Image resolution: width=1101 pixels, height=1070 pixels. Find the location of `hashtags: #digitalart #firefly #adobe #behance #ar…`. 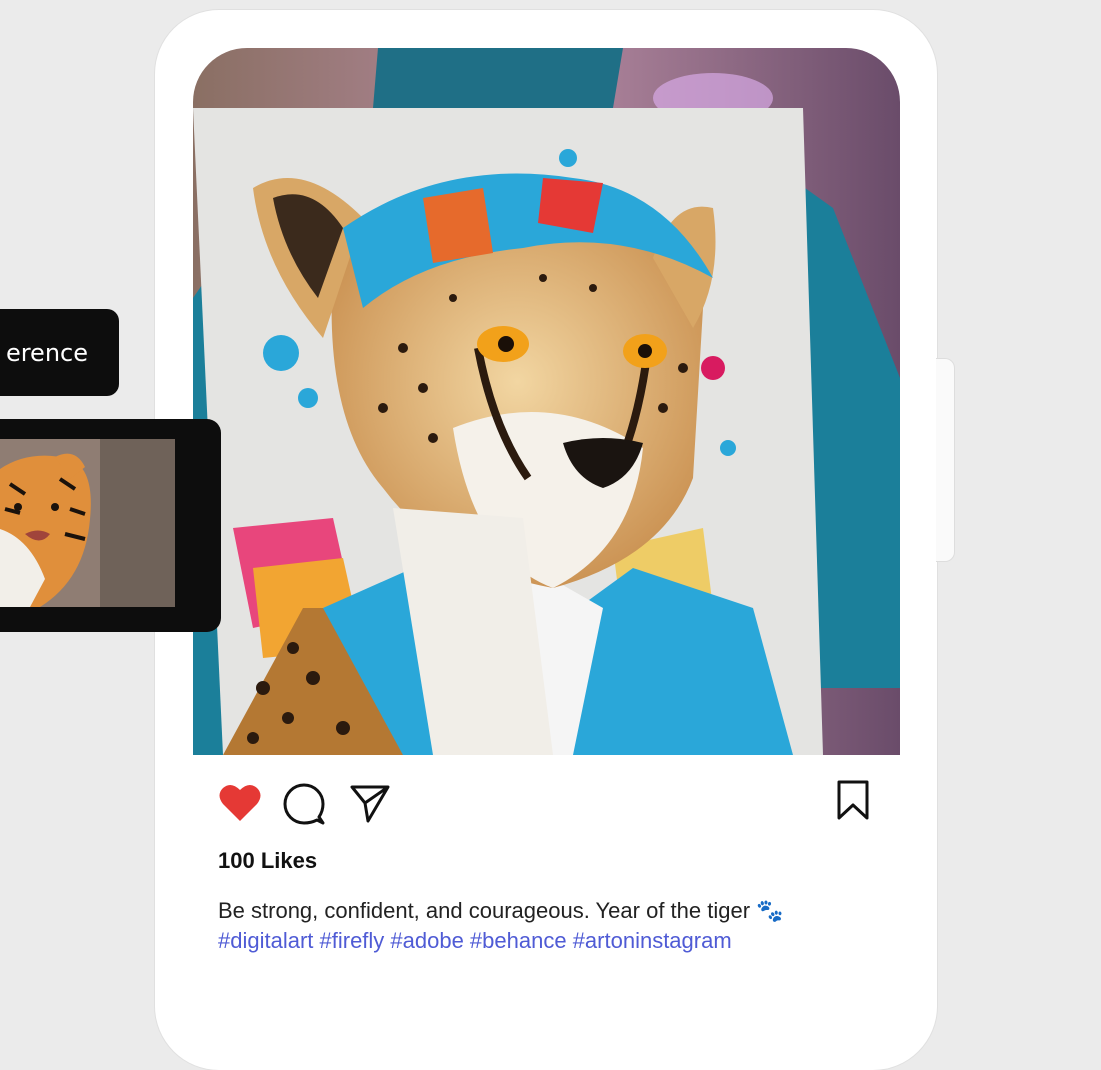

hashtags: #digitalart #firefly #adobe #behance #ar… is located at coordinates (558, 941).